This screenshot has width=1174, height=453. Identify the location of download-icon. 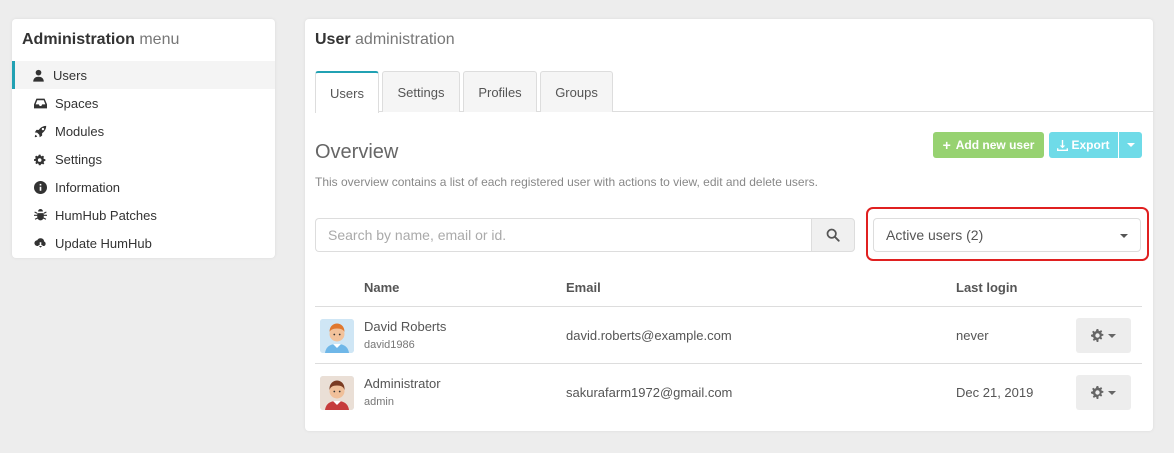
(1063, 145).